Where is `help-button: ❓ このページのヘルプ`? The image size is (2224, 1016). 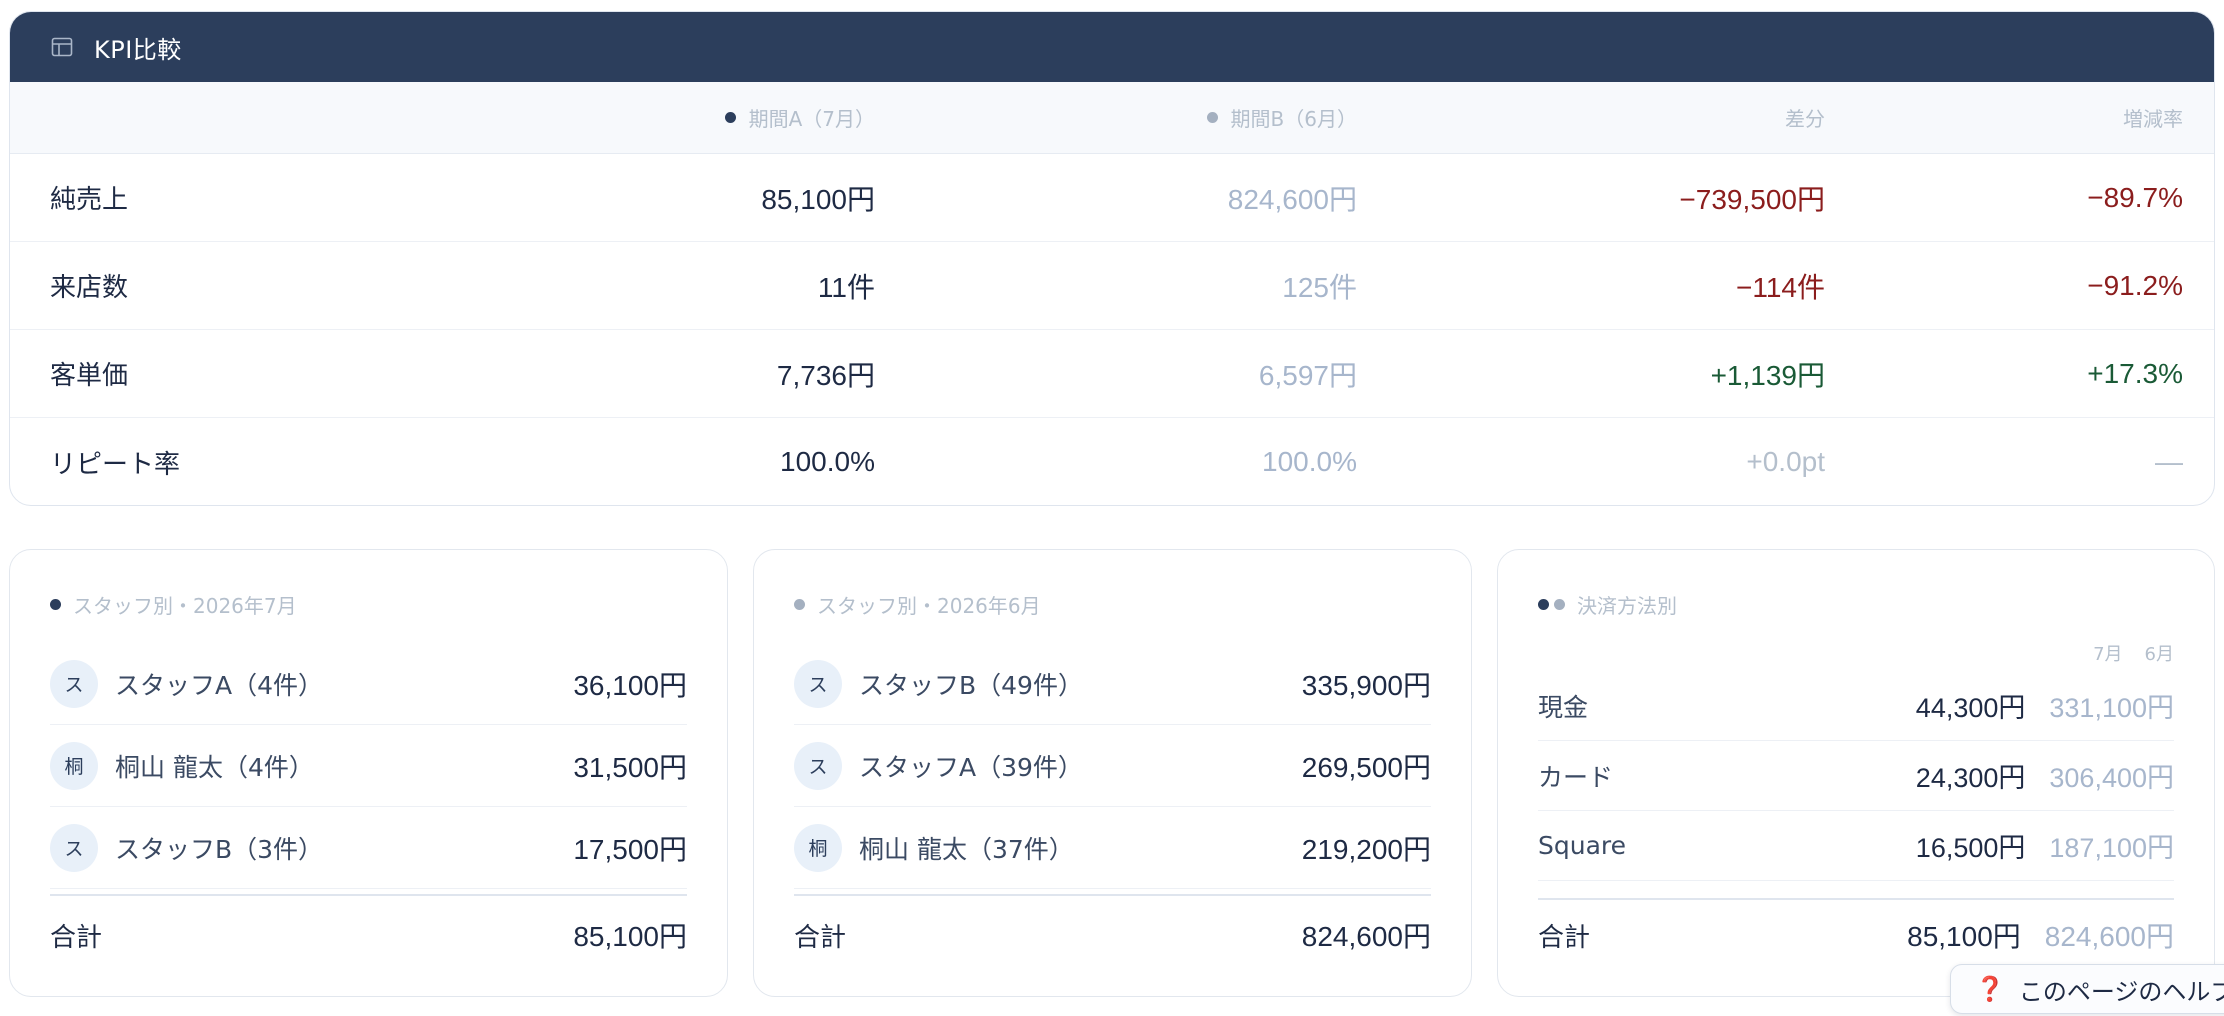 help-button: ❓ このページのヘルプ is located at coordinates (2087, 989).